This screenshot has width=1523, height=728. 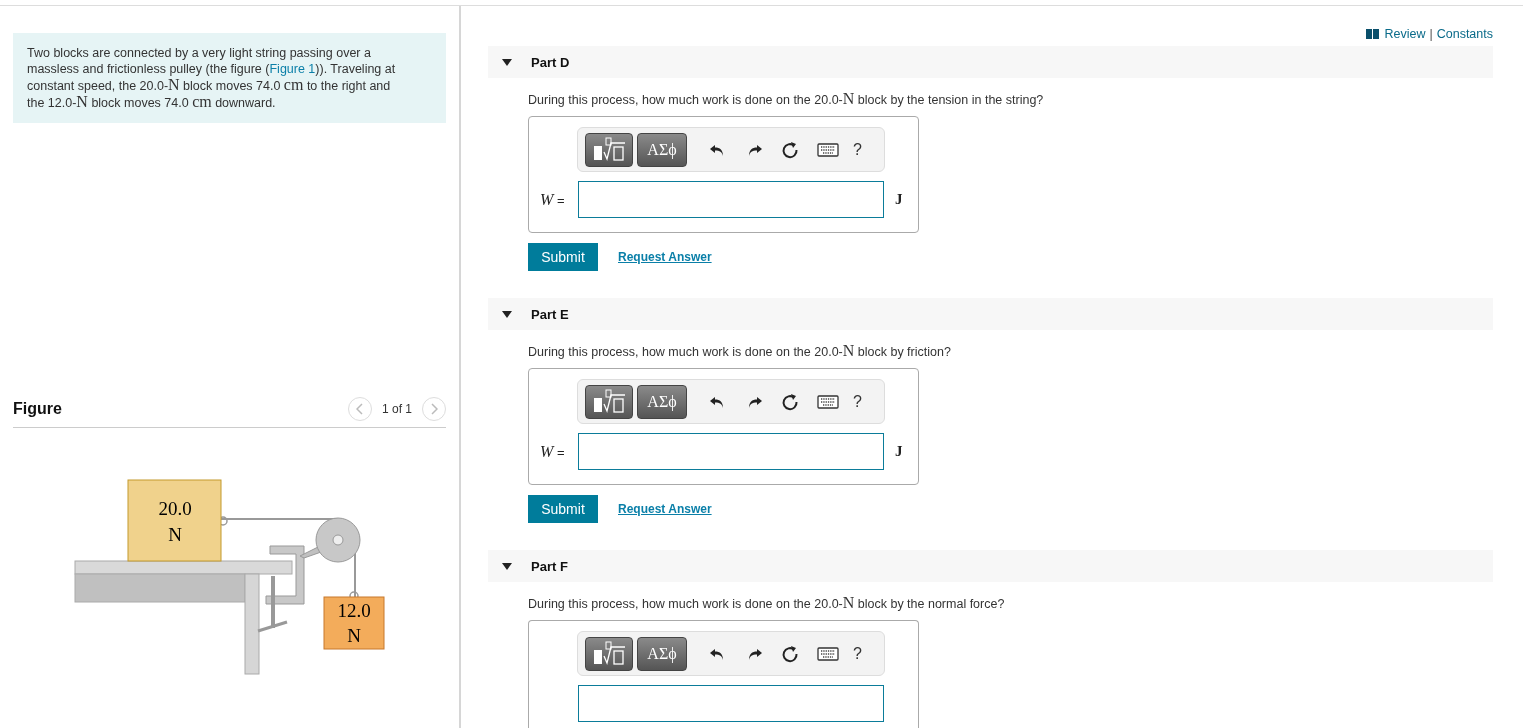 I want to click on constants-link: Constants, so click(x=1464, y=34).